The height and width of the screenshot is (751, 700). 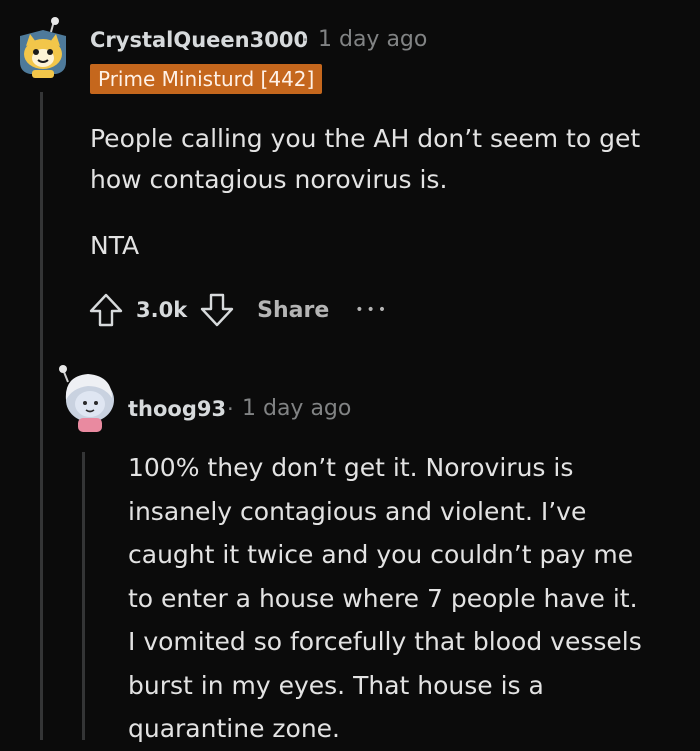 I want to click on reply-line: insanely contagious and violent. I’ve, so click(x=357, y=511).